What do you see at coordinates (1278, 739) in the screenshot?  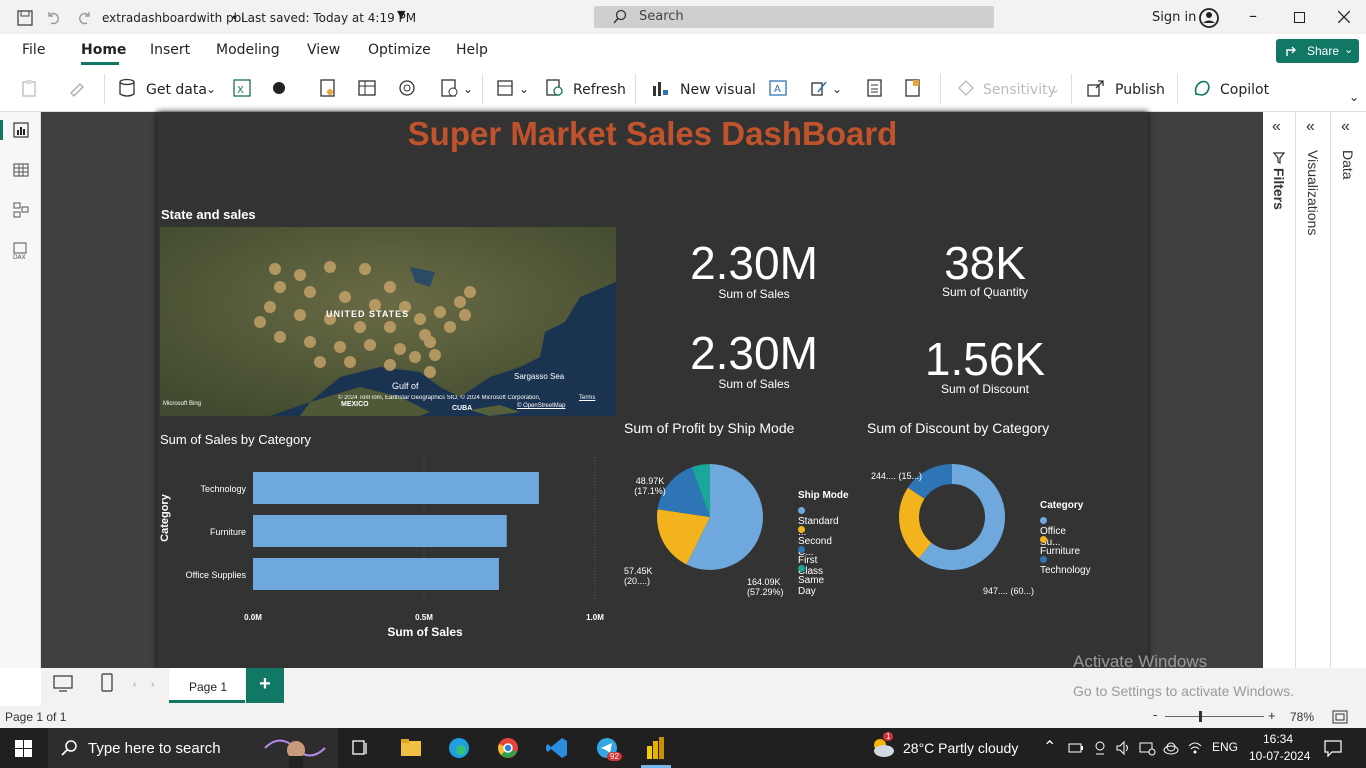 I see `clock-time: 16:34` at bounding box center [1278, 739].